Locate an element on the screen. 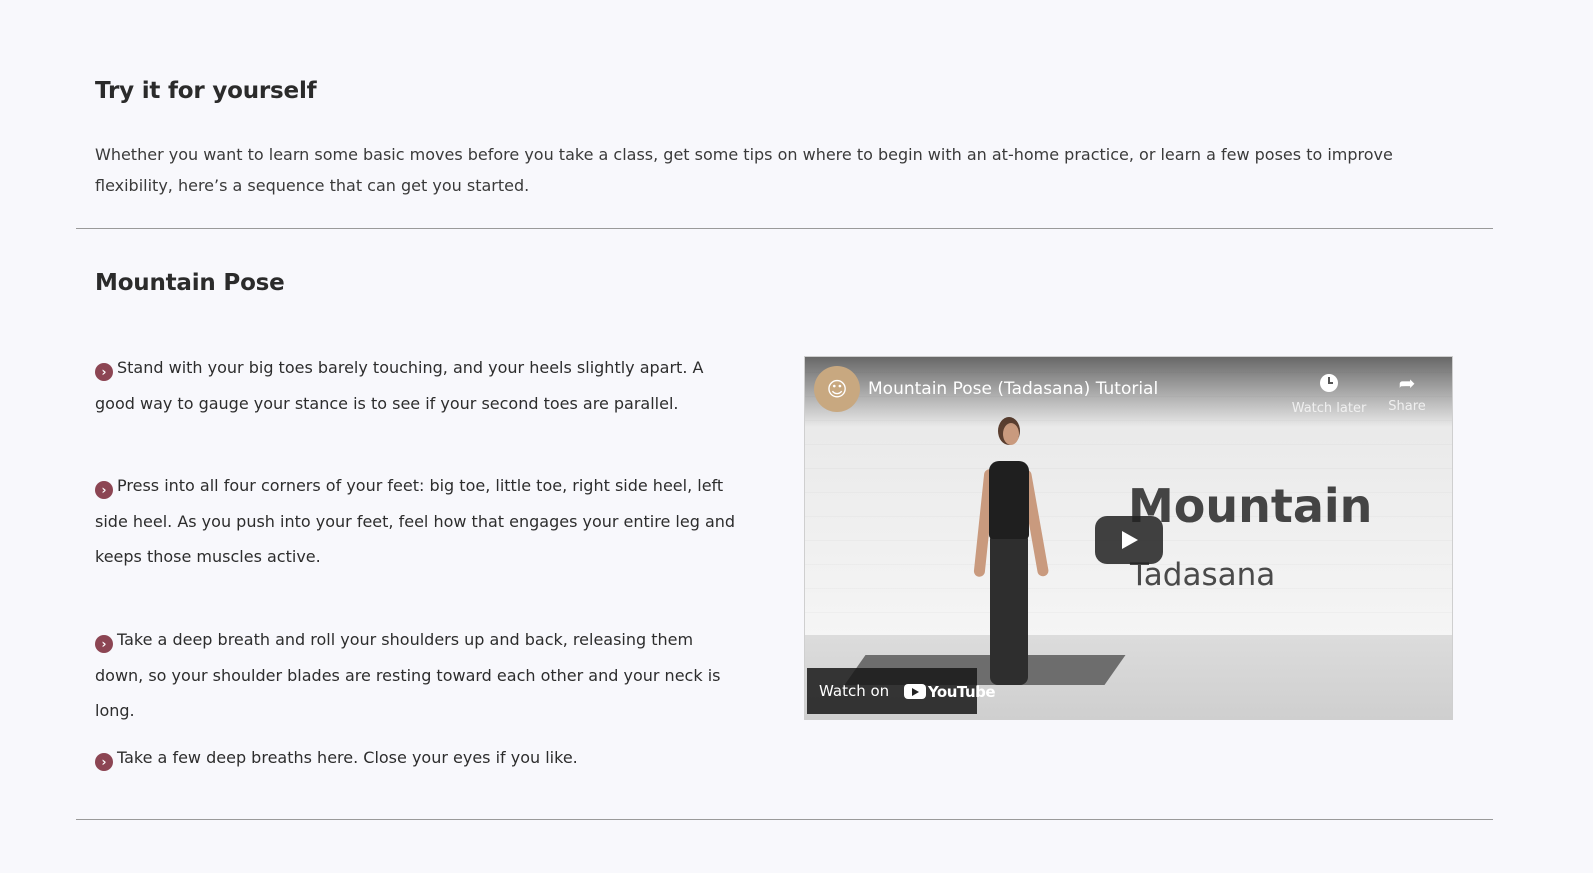 The height and width of the screenshot is (873, 1593). video-overlay-title: Mountain is located at coordinates (1250, 506).